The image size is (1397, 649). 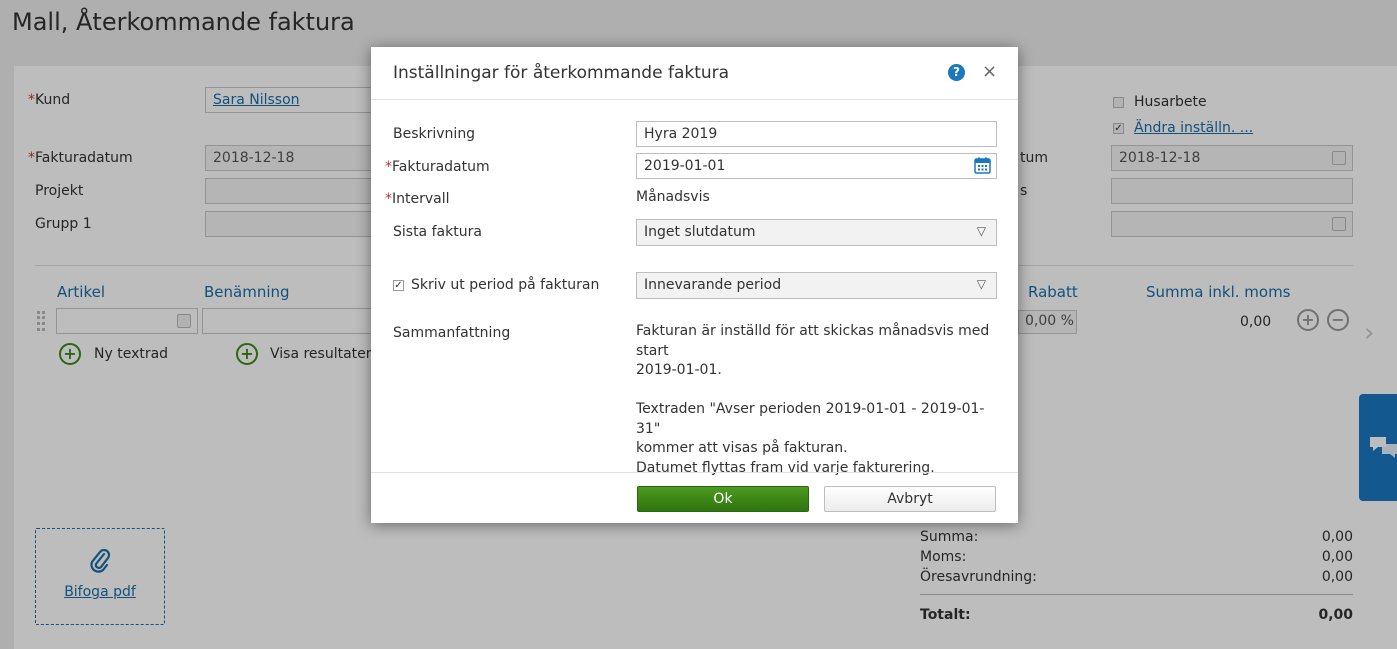 What do you see at coordinates (434, 134) in the screenshot?
I see `beskrivning-label: Beskrivning` at bounding box center [434, 134].